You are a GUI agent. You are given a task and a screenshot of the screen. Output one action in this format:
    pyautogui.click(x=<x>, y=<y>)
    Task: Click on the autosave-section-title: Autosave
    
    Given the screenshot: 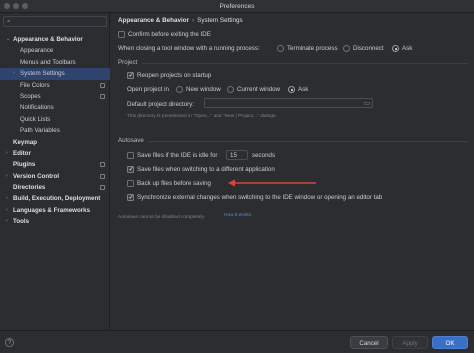 What is the action you would take?
    pyautogui.click(x=131, y=140)
    